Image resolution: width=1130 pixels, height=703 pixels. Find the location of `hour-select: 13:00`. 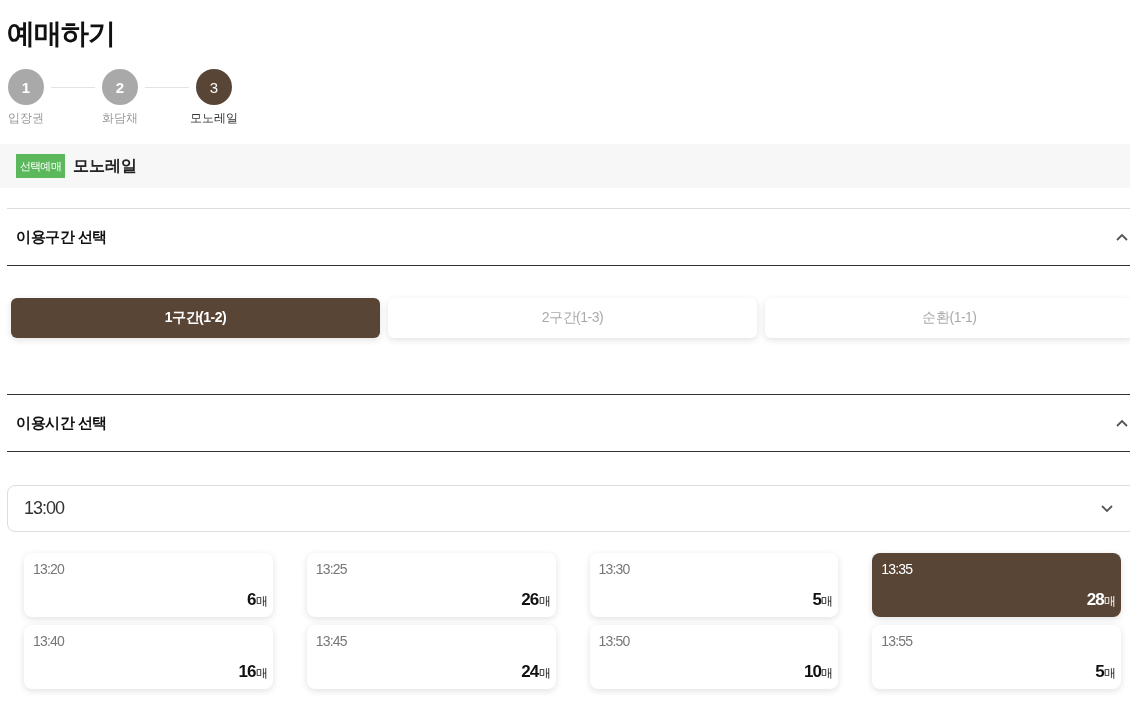

hour-select: 13:00 is located at coordinates (568, 508).